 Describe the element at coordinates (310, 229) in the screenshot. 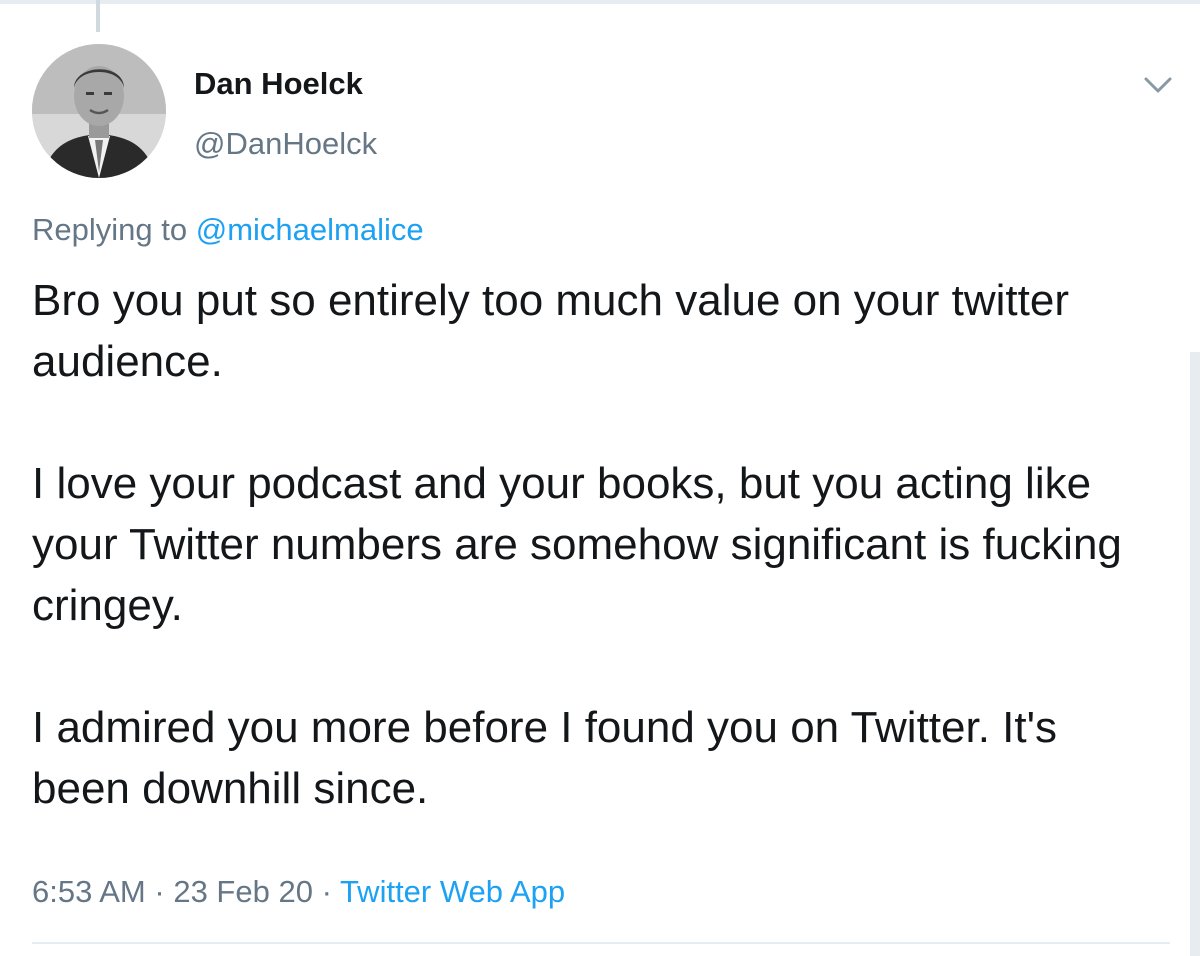

I see `reply-mention-link: @michaelmalice` at that location.